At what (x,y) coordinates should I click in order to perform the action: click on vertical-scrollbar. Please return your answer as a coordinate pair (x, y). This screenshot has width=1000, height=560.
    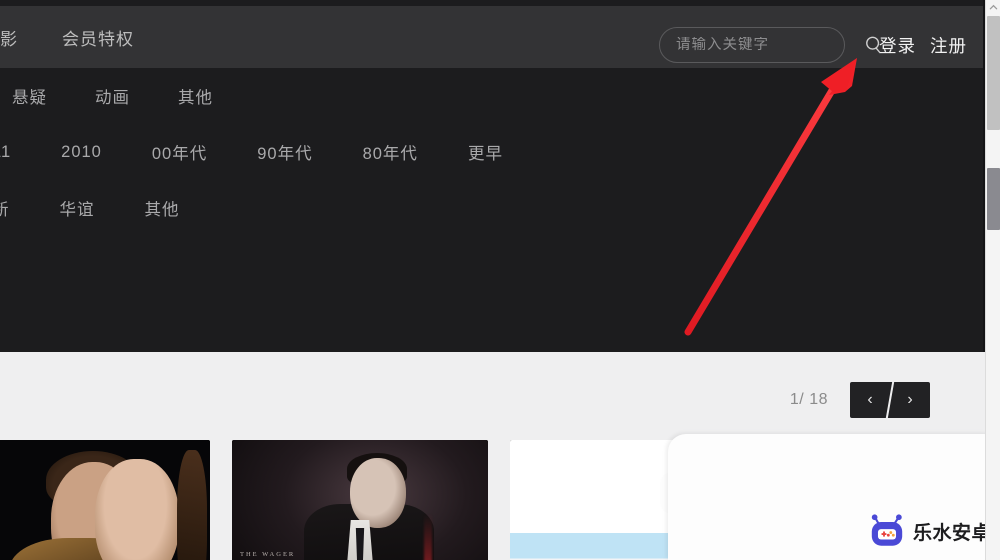
    Looking at the image, I should click on (992, 280).